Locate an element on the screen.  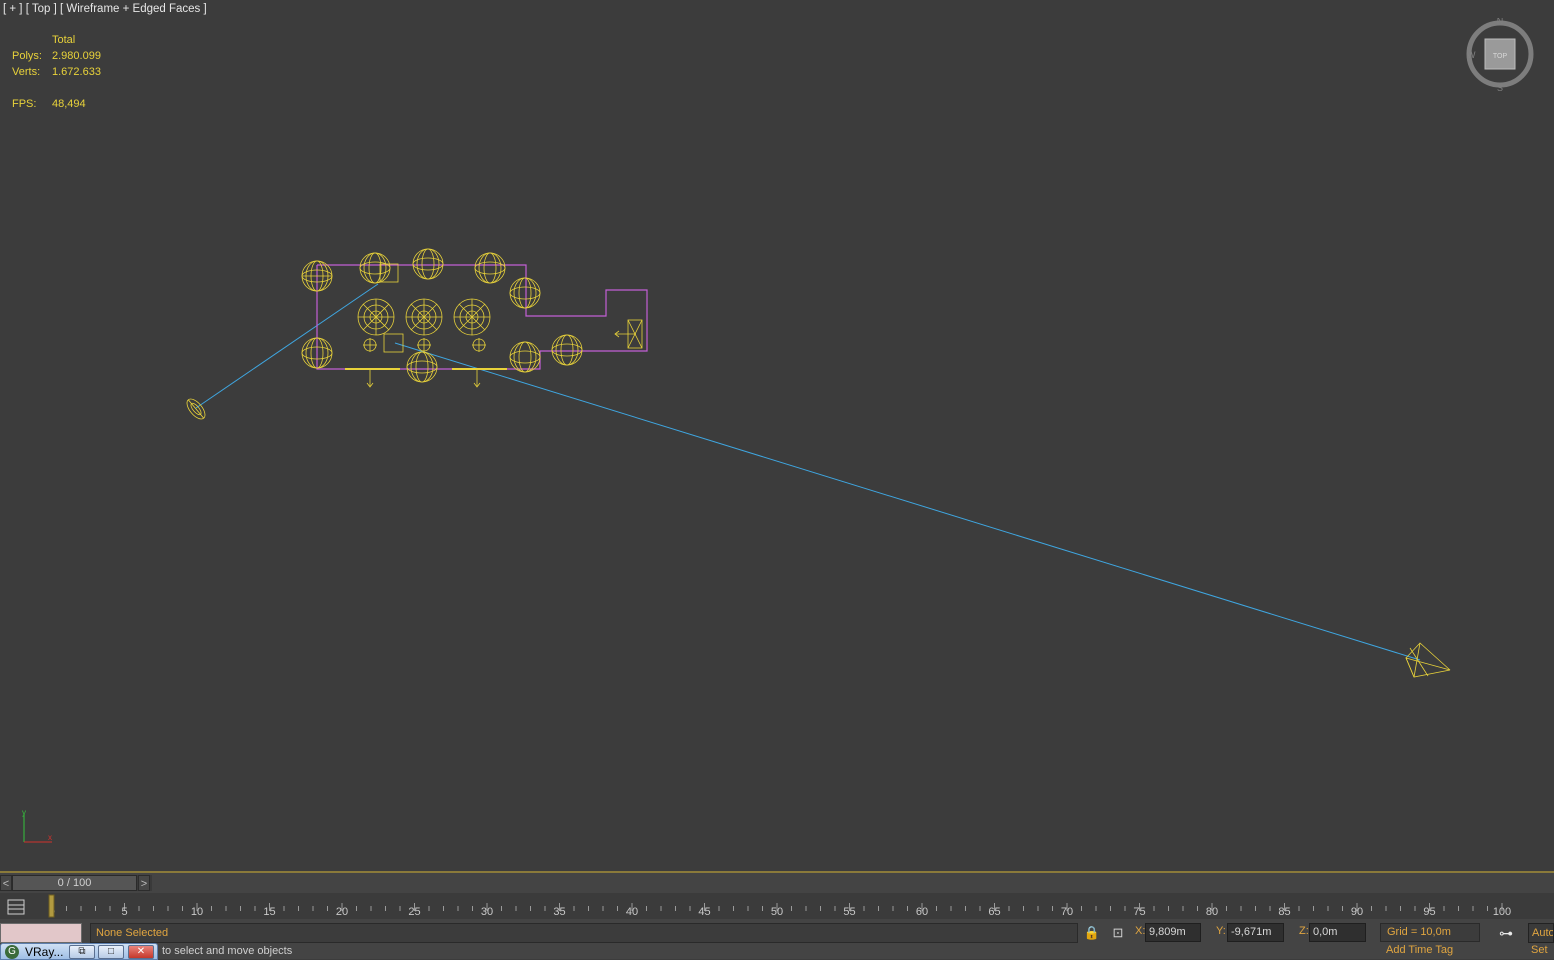
y-coord-field: -9,671m is located at coordinates (1255, 932).